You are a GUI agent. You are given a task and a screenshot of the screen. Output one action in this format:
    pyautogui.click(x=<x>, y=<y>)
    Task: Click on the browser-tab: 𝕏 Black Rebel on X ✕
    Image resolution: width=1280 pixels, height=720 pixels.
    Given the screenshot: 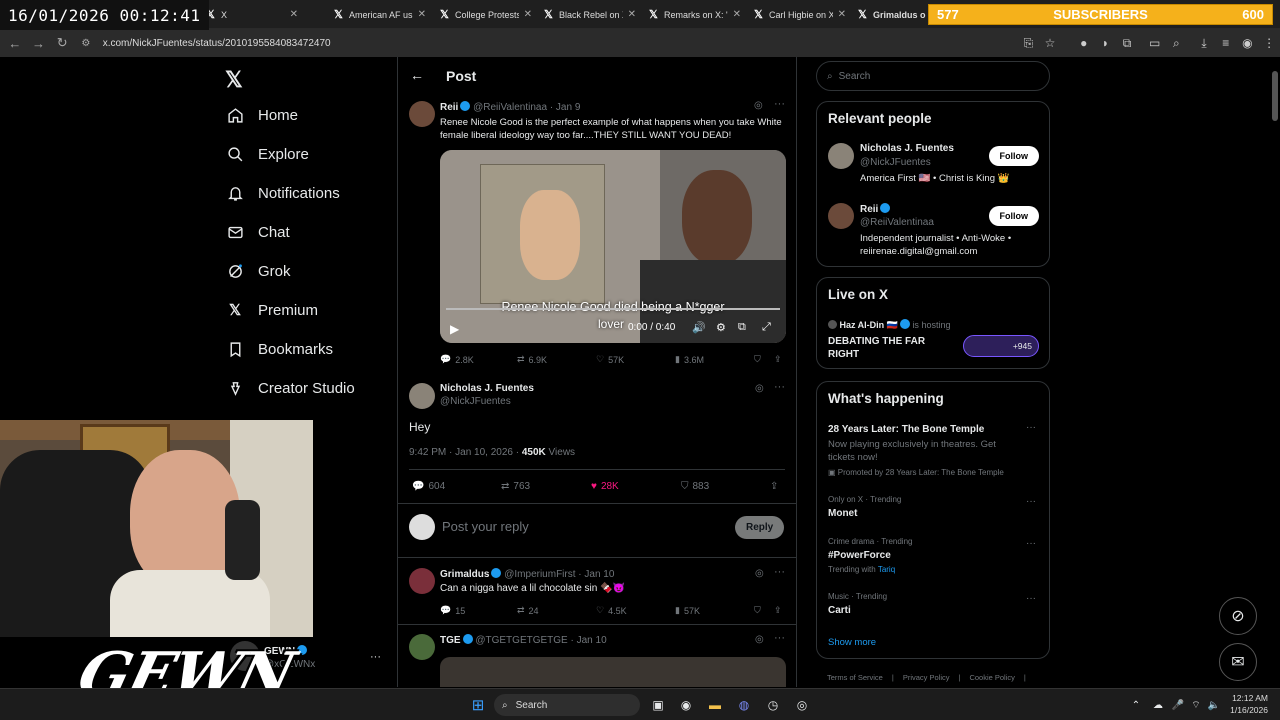 What is the action you would take?
    pyautogui.click(x=590, y=14)
    